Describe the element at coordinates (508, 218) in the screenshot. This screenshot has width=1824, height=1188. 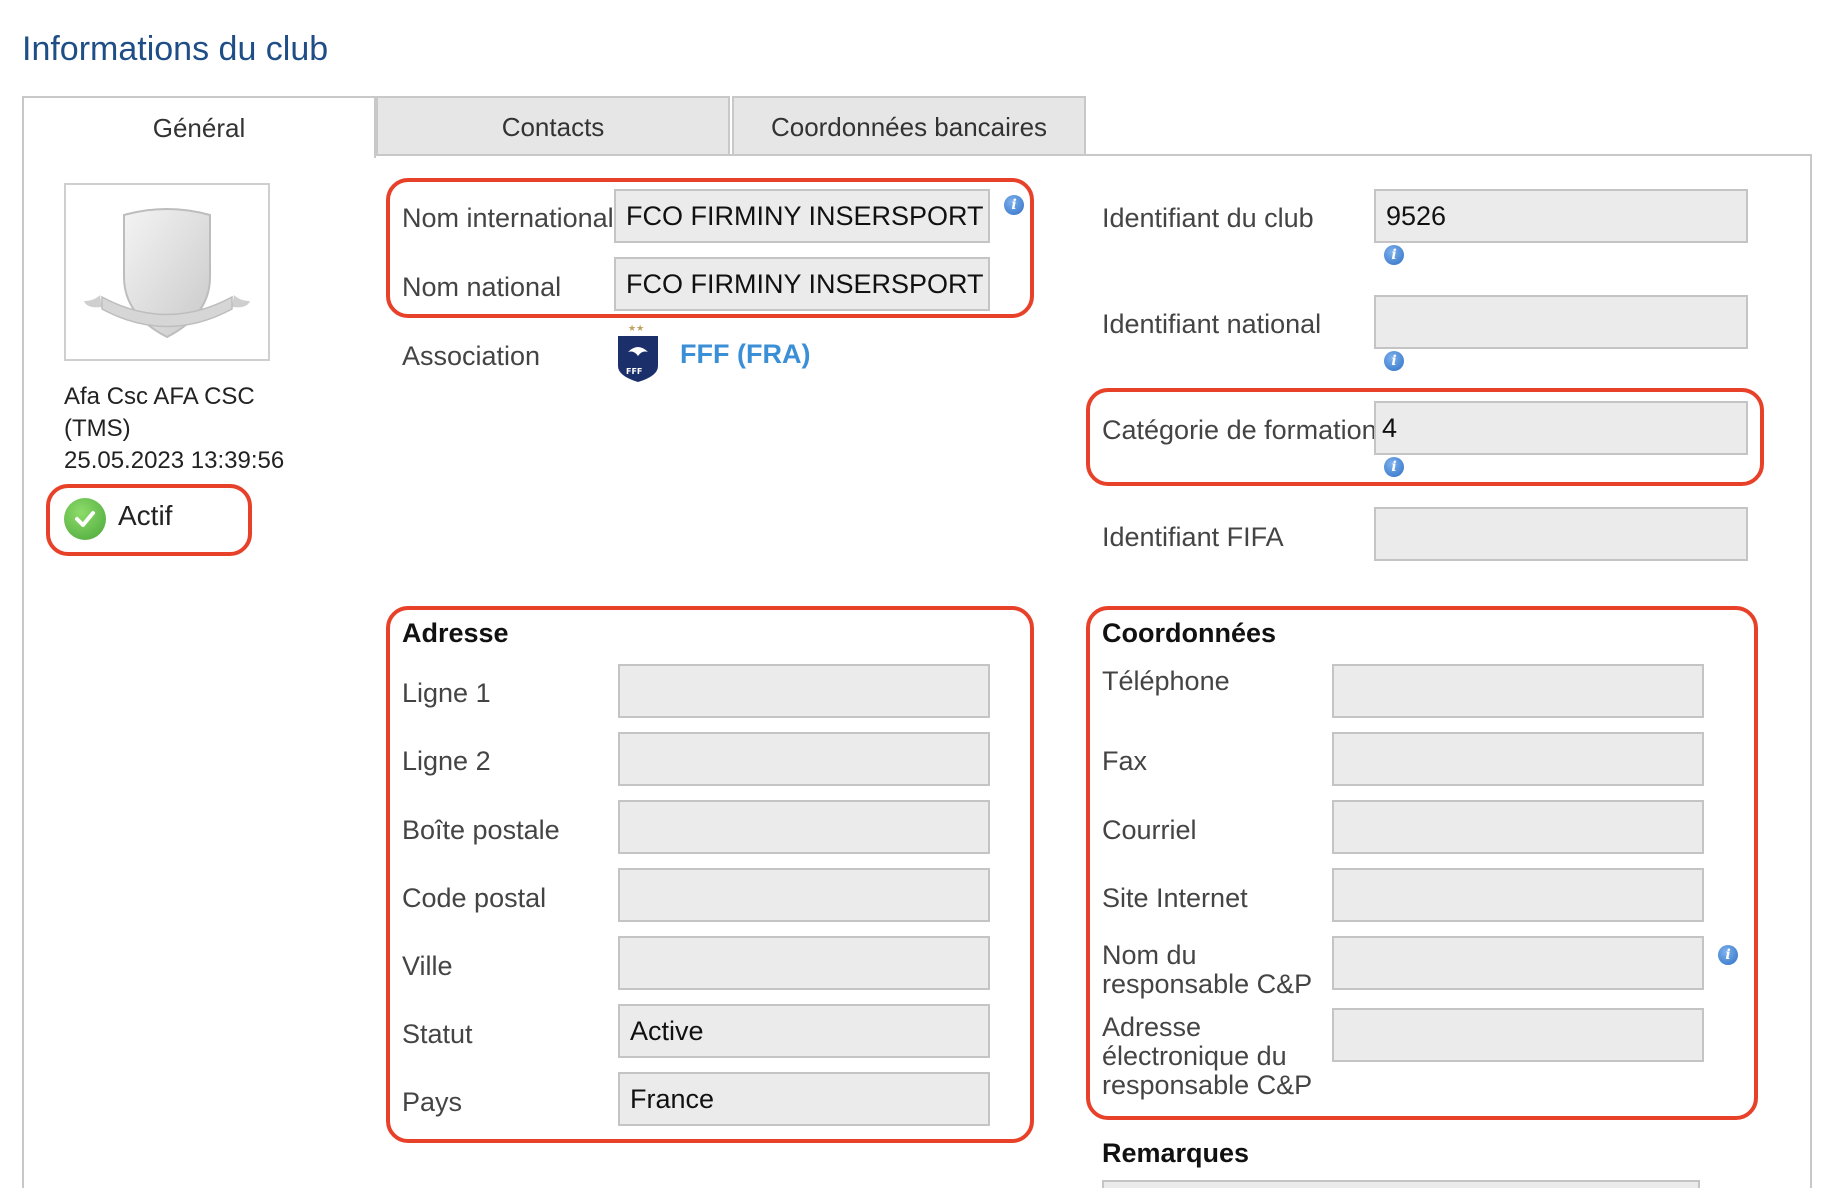
I see `international-name-label: Nom international` at that location.